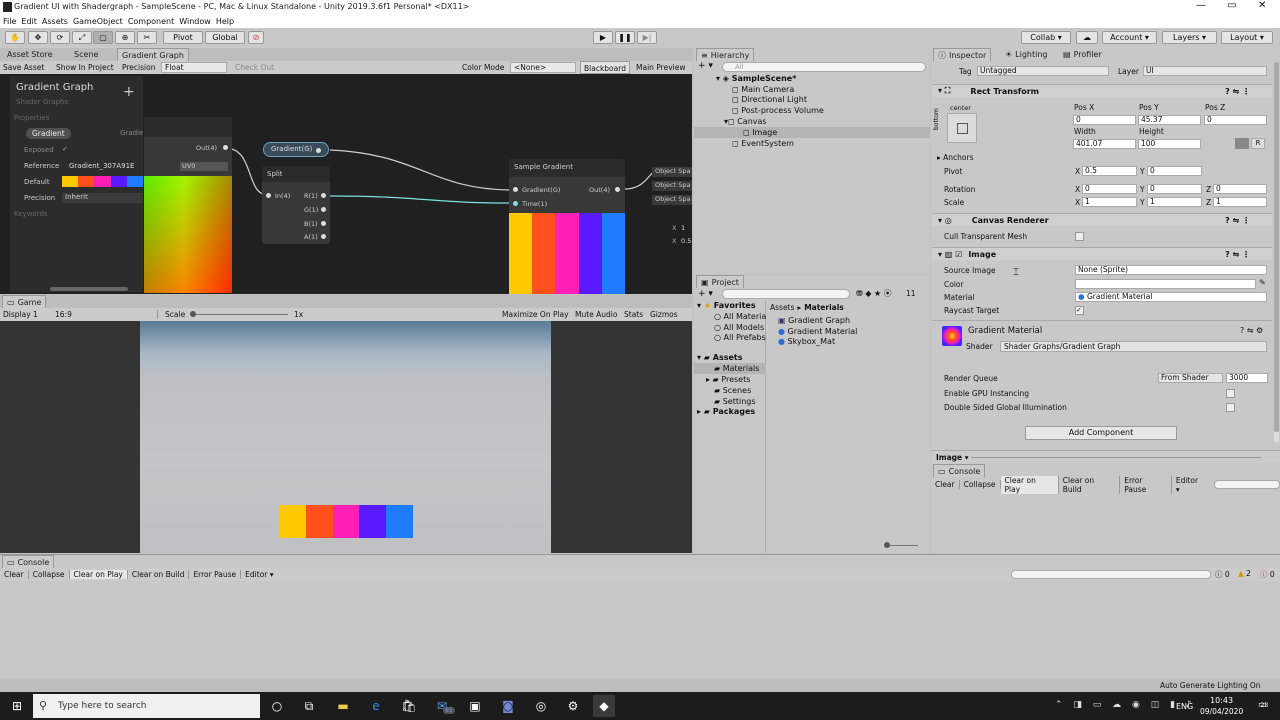 Image resolution: width=1280 pixels, height=720 pixels. Describe the element at coordinates (89, 289) in the screenshot. I see `blackboard-scrollbar` at that location.